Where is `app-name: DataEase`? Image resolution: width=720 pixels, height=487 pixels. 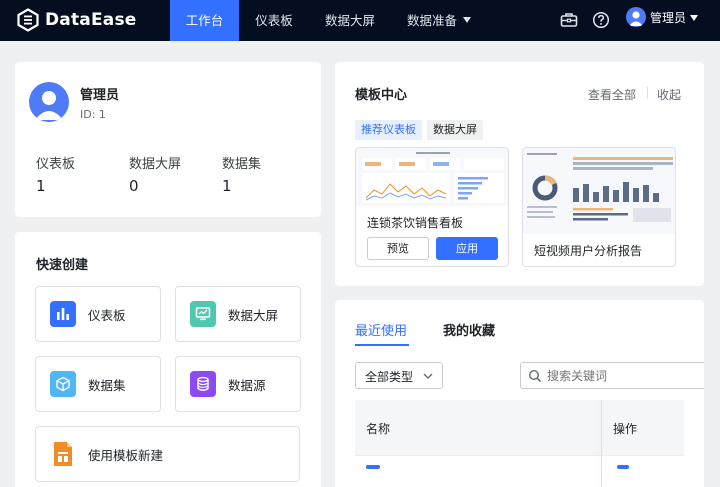
app-name: DataEase is located at coordinates (91, 20).